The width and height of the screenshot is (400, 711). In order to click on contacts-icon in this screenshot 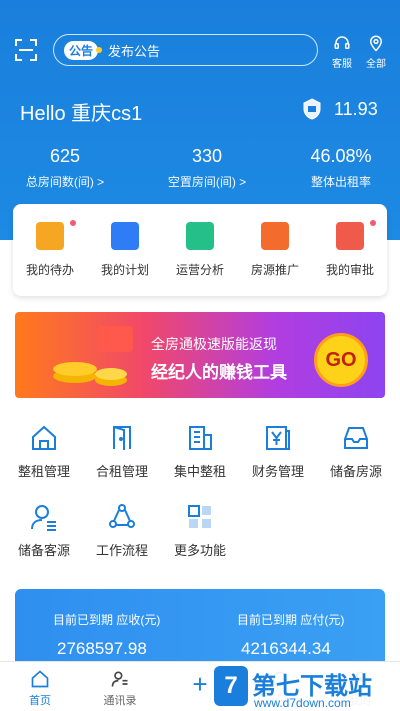, I will do `click(119, 679)`.